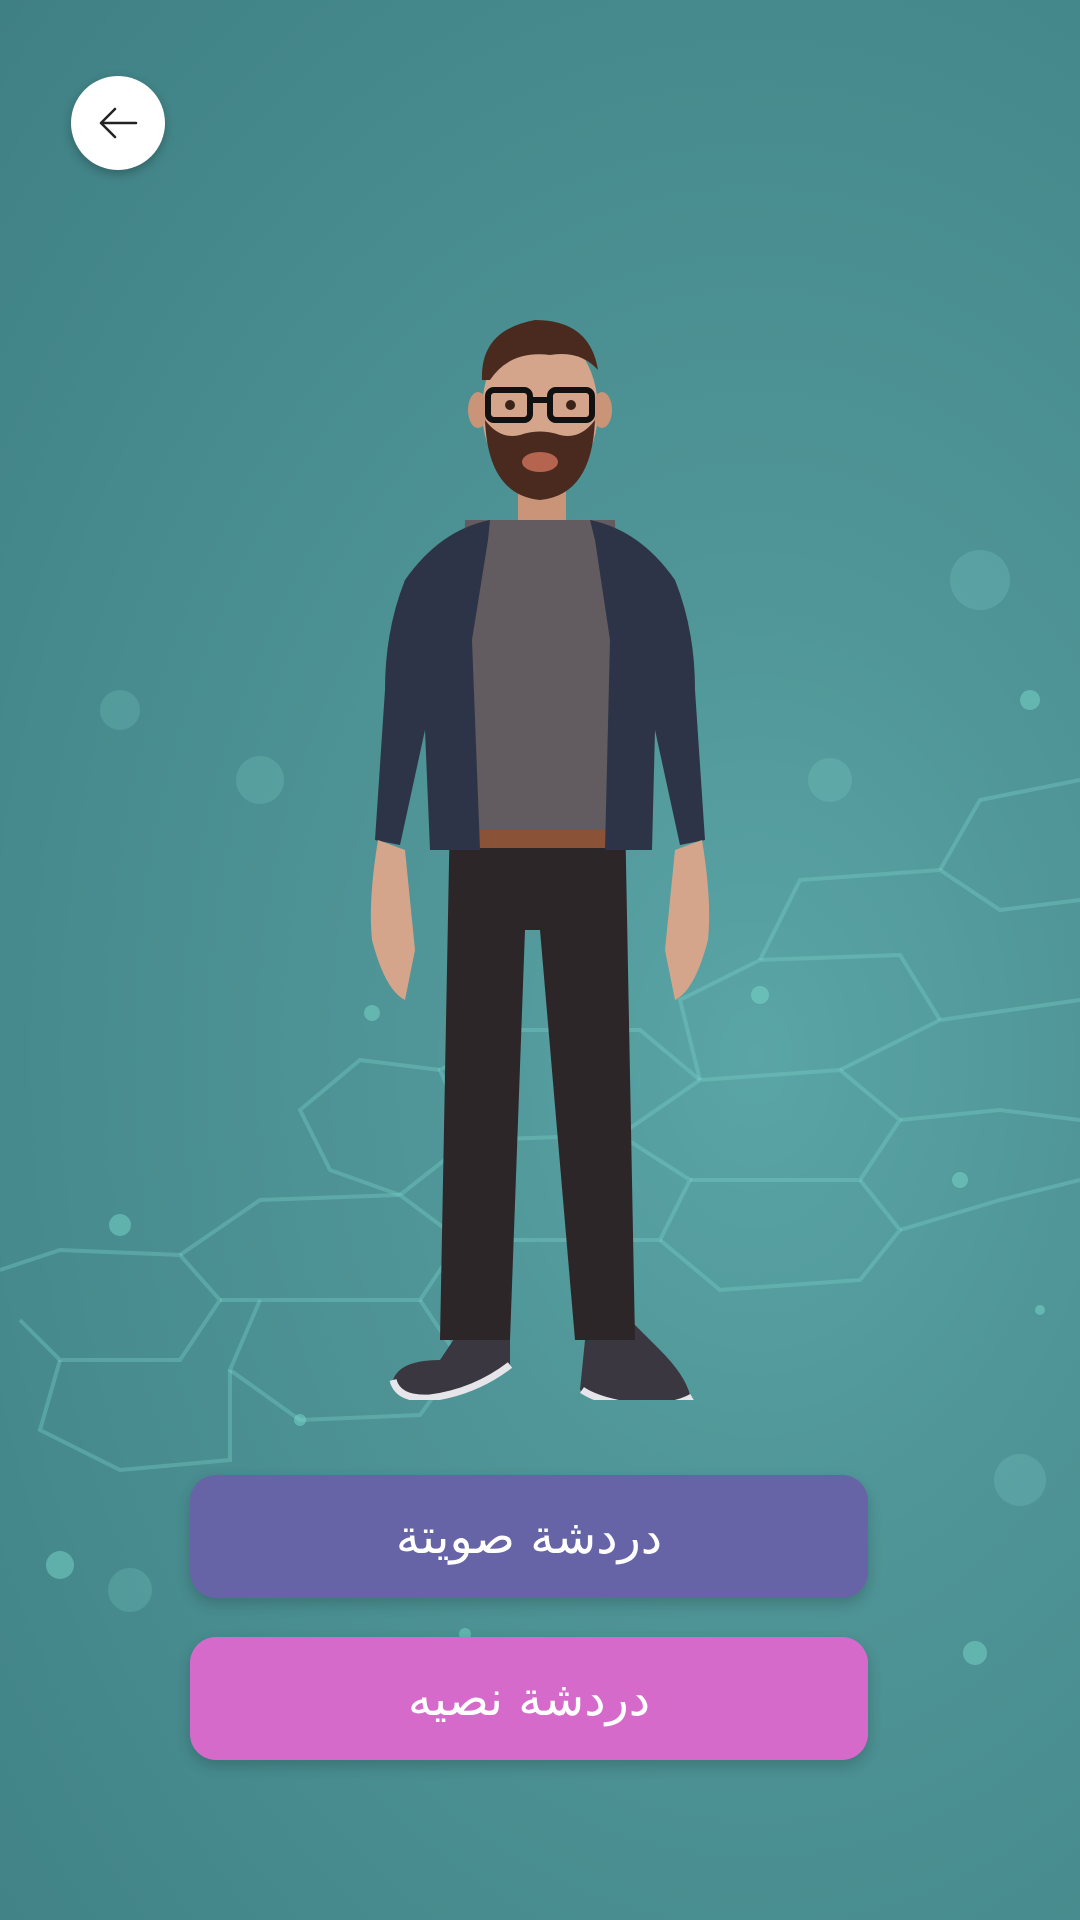  I want to click on text-chat-label: دردشة نصيه, so click(529, 1698).